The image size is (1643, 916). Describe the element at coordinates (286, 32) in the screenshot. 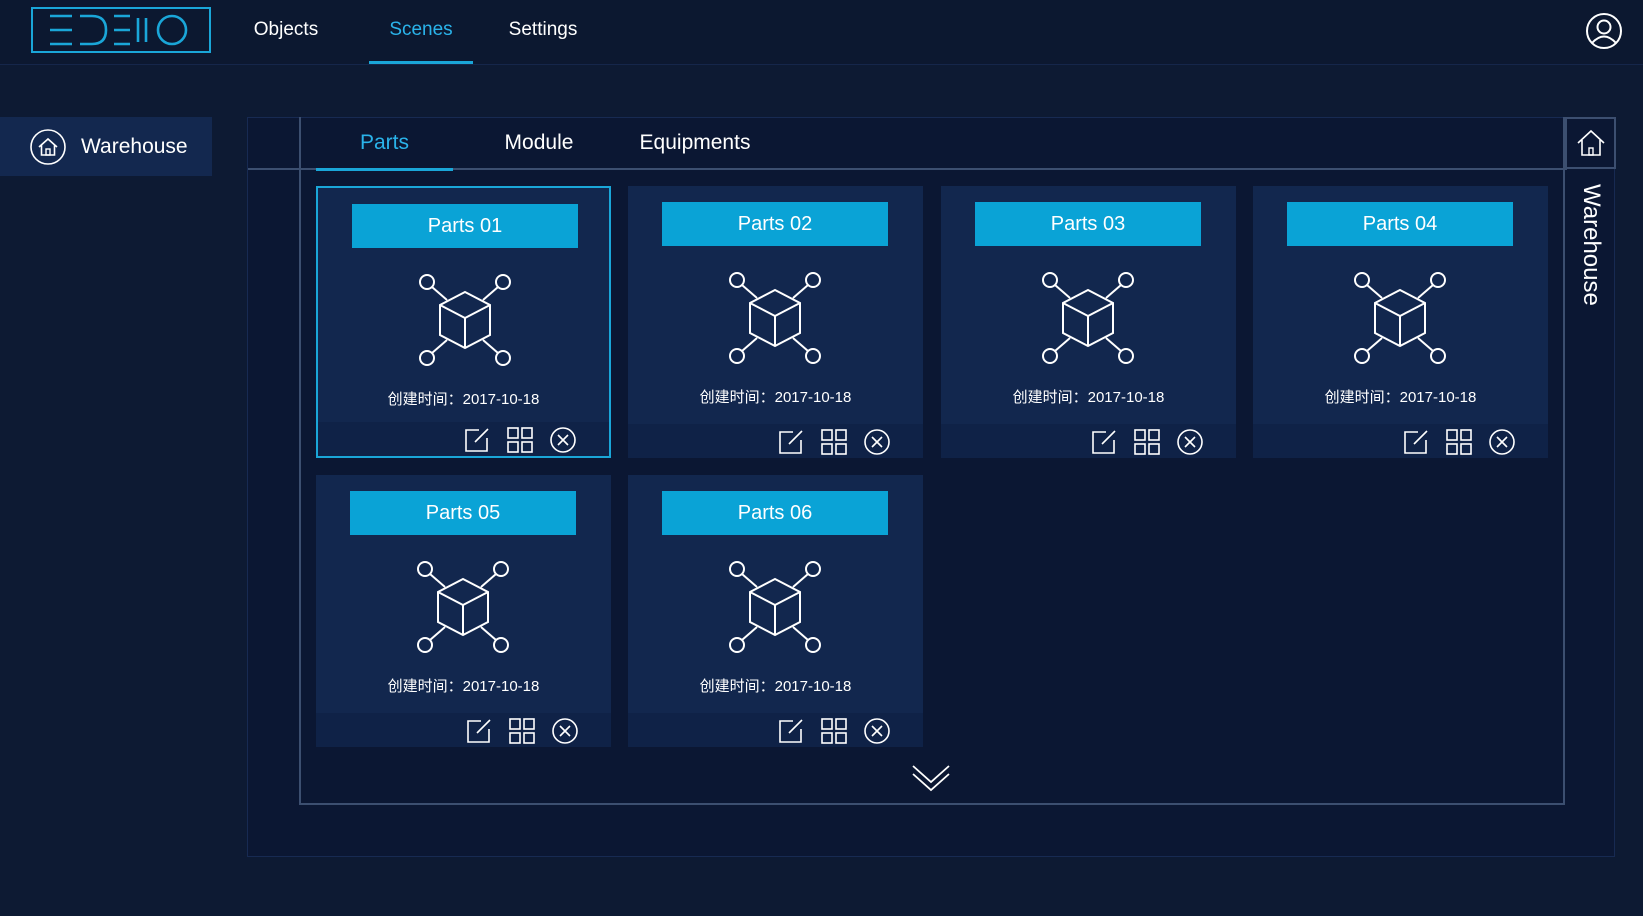

I see `nav-objects: Objects` at that location.